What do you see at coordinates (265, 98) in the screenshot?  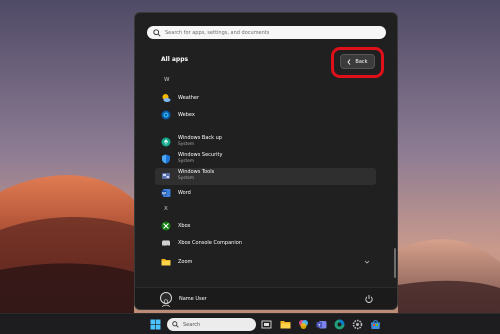 I see `app-weather: Weather` at bounding box center [265, 98].